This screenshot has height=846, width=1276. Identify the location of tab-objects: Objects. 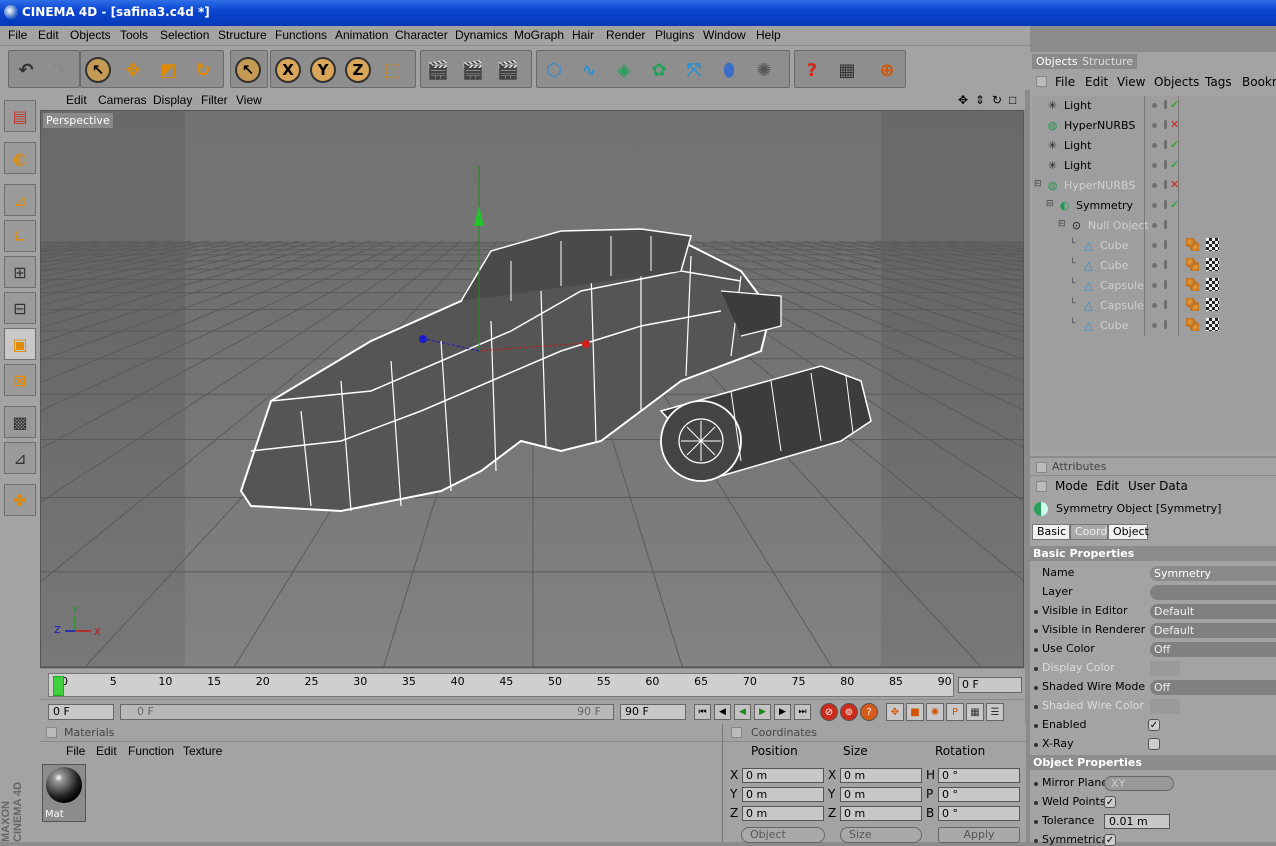
(1057, 61).